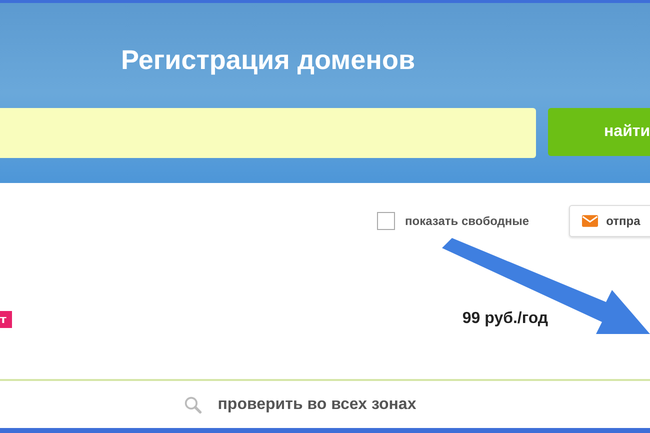 The height and width of the screenshot is (433, 650). Describe the element at coordinates (268, 133) in the screenshot. I see `domain-input-field` at that location.